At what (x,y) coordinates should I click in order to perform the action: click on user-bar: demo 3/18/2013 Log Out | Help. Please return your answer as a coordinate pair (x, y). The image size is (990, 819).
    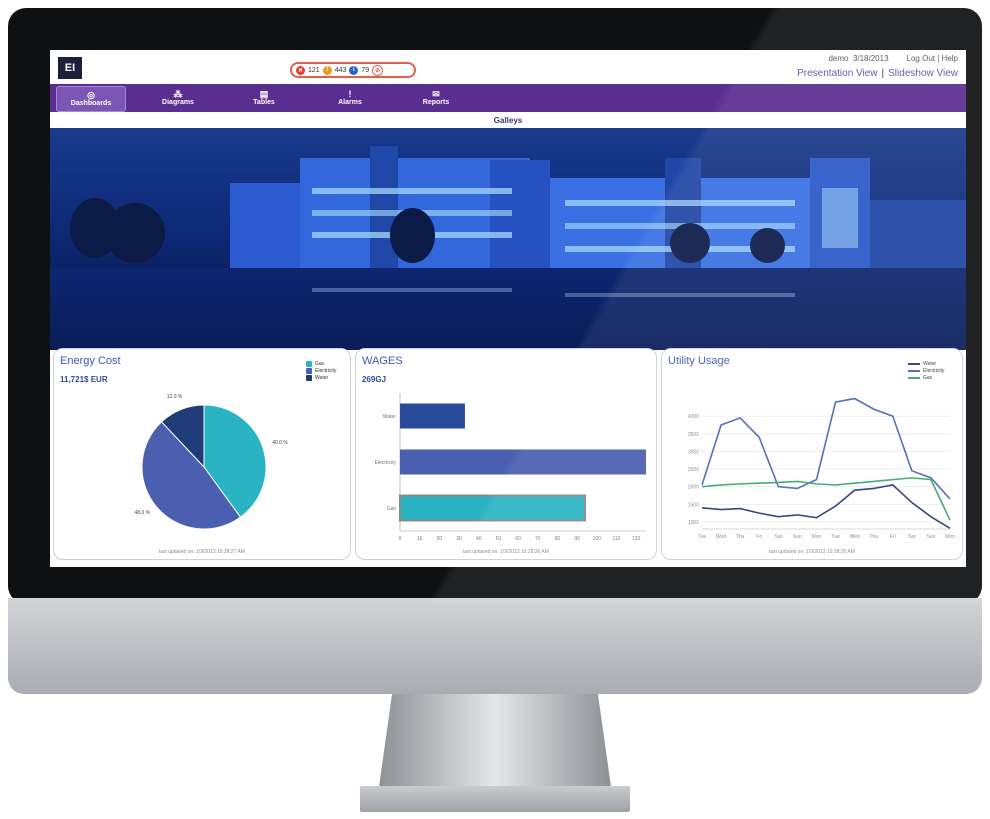
    Looking at the image, I should click on (893, 58).